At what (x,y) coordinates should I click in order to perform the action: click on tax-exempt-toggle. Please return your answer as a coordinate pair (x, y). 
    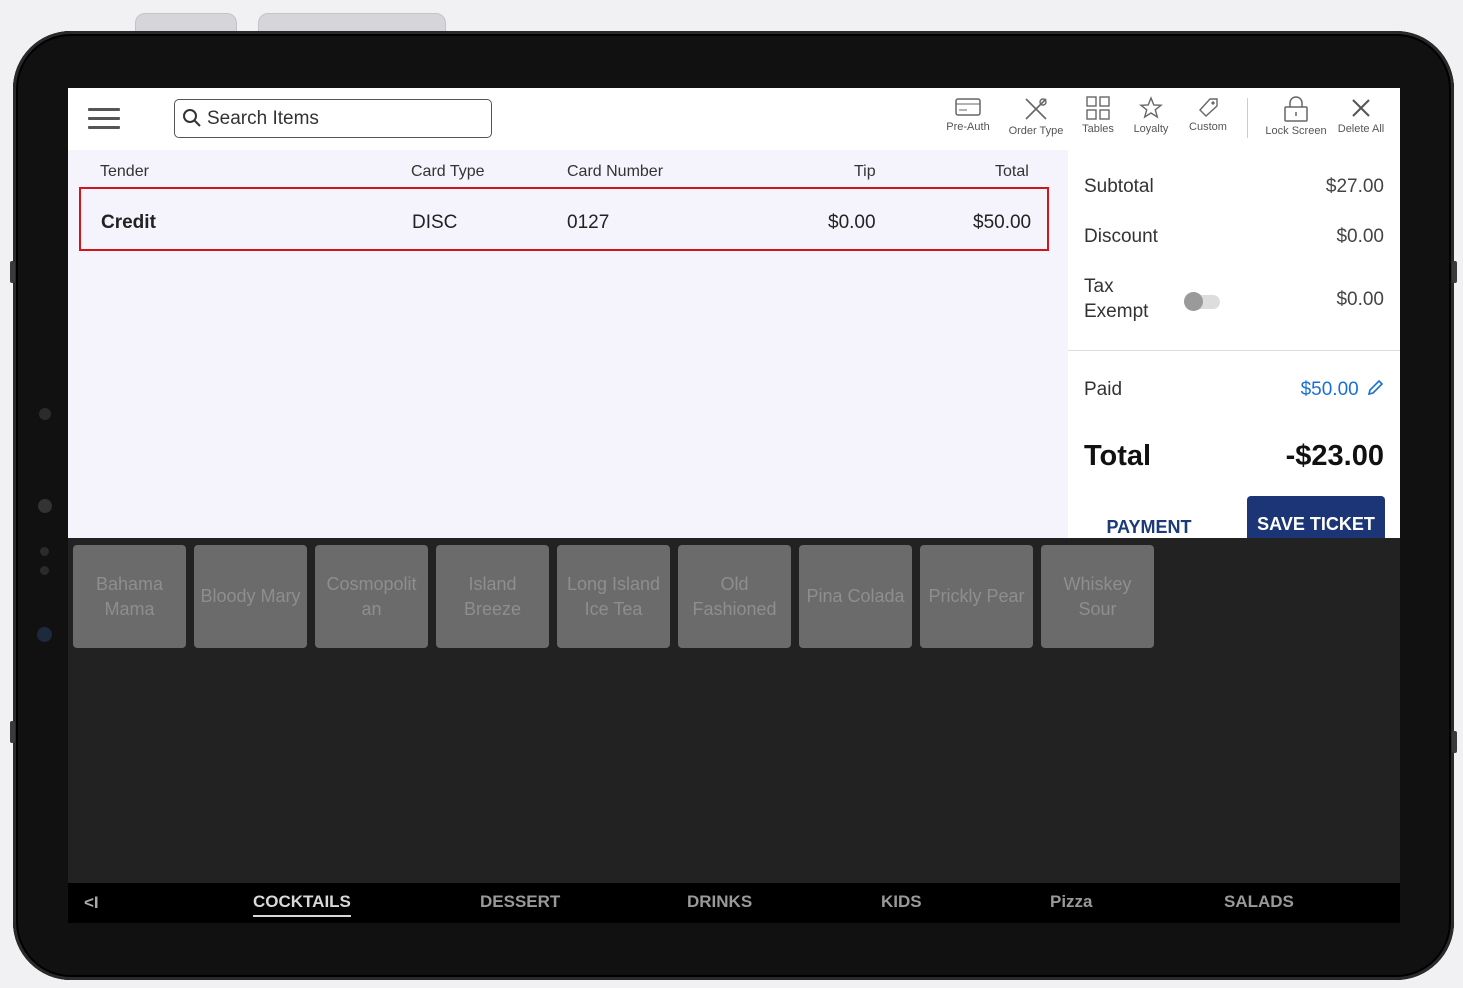
    Looking at the image, I should click on (1202, 301).